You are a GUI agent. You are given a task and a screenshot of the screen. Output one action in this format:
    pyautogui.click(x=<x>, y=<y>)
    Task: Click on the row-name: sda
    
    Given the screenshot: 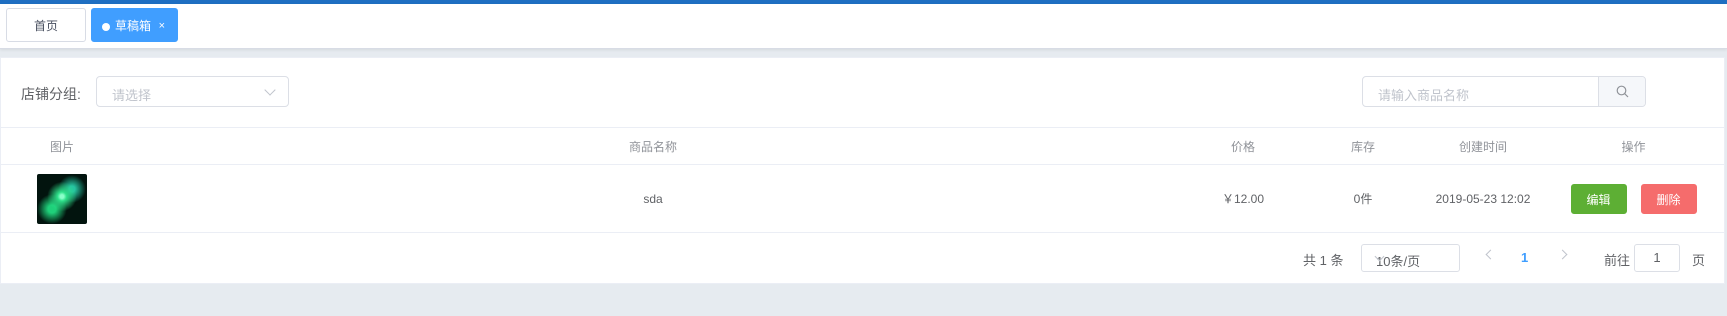 What is the action you would take?
    pyautogui.click(x=653, y=198)
    